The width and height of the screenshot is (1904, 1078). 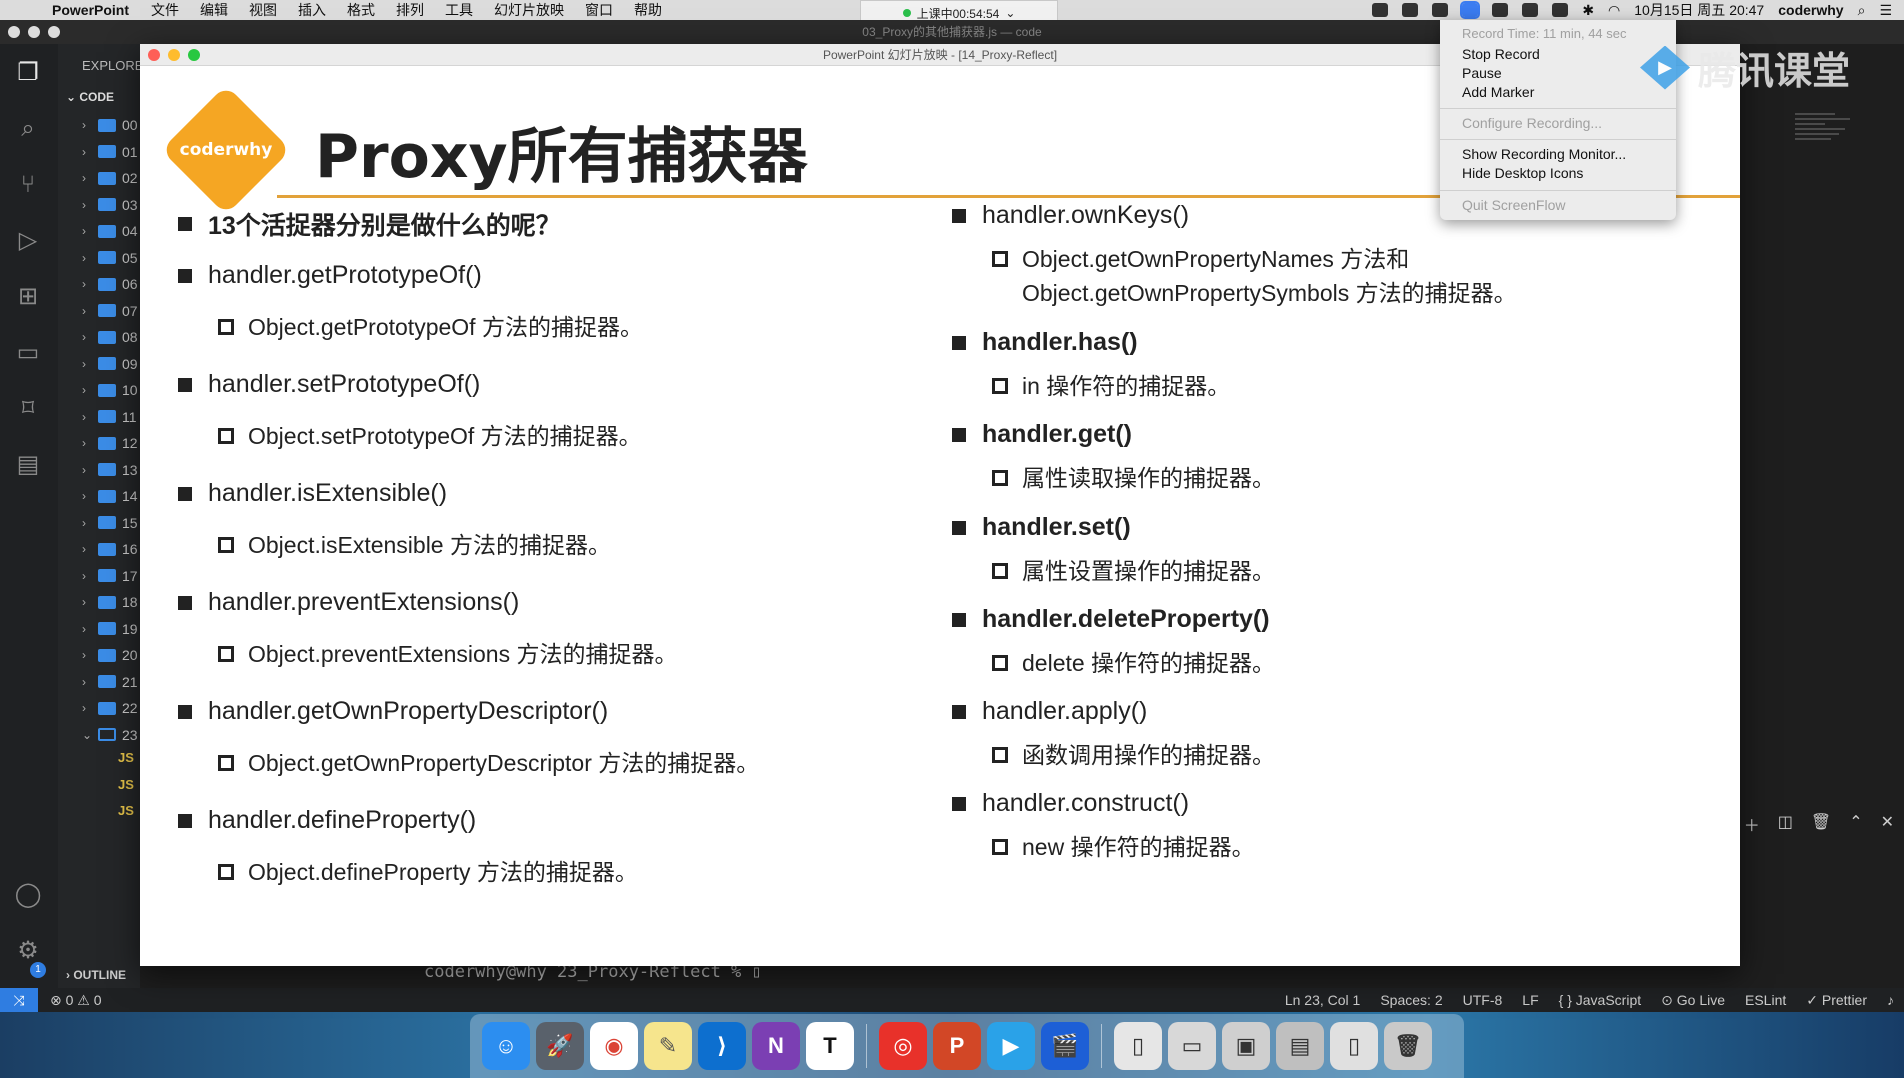 What do you see at coordinates (110, 311) in the screenshot?
I see `folder-row: › 07` at bounding box center [110, 311].